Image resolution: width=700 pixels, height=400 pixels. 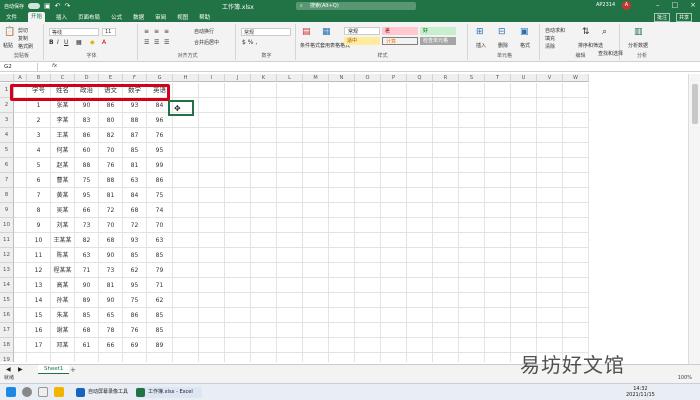 I want to click on bold-icon: B, so click(x=51, y=42).